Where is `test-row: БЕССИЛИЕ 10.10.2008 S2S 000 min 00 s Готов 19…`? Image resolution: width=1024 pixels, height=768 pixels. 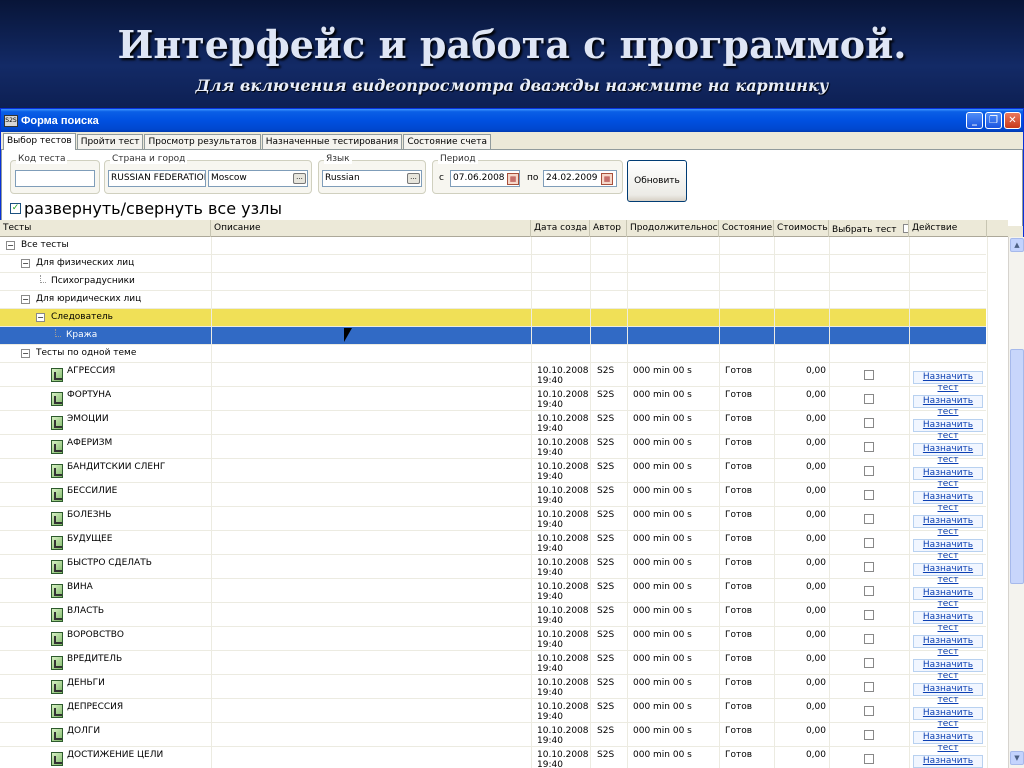
test-row: БЕССИЛИЕ 10.10.2008 S2S 000 min 00 s Готов 19… is located at coordinates (493, 498).